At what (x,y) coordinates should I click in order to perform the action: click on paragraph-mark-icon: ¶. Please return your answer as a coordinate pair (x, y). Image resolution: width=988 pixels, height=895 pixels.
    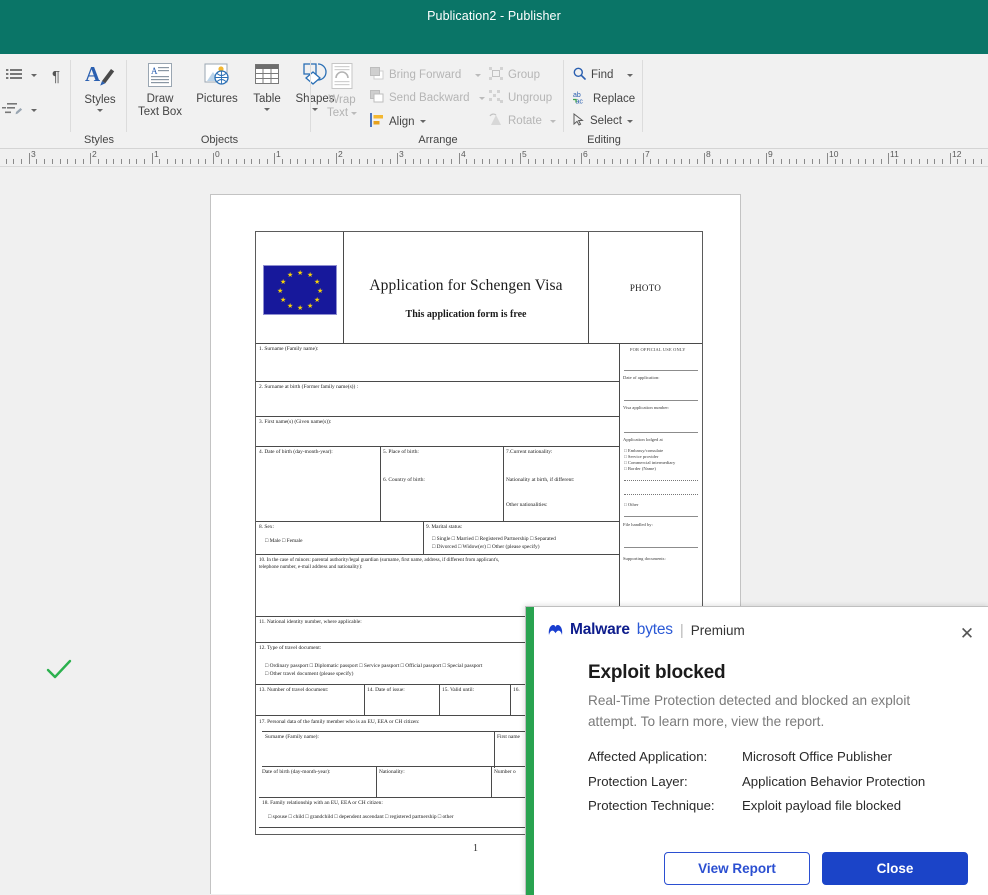
    Looking at the image, I should click on (56, 76).